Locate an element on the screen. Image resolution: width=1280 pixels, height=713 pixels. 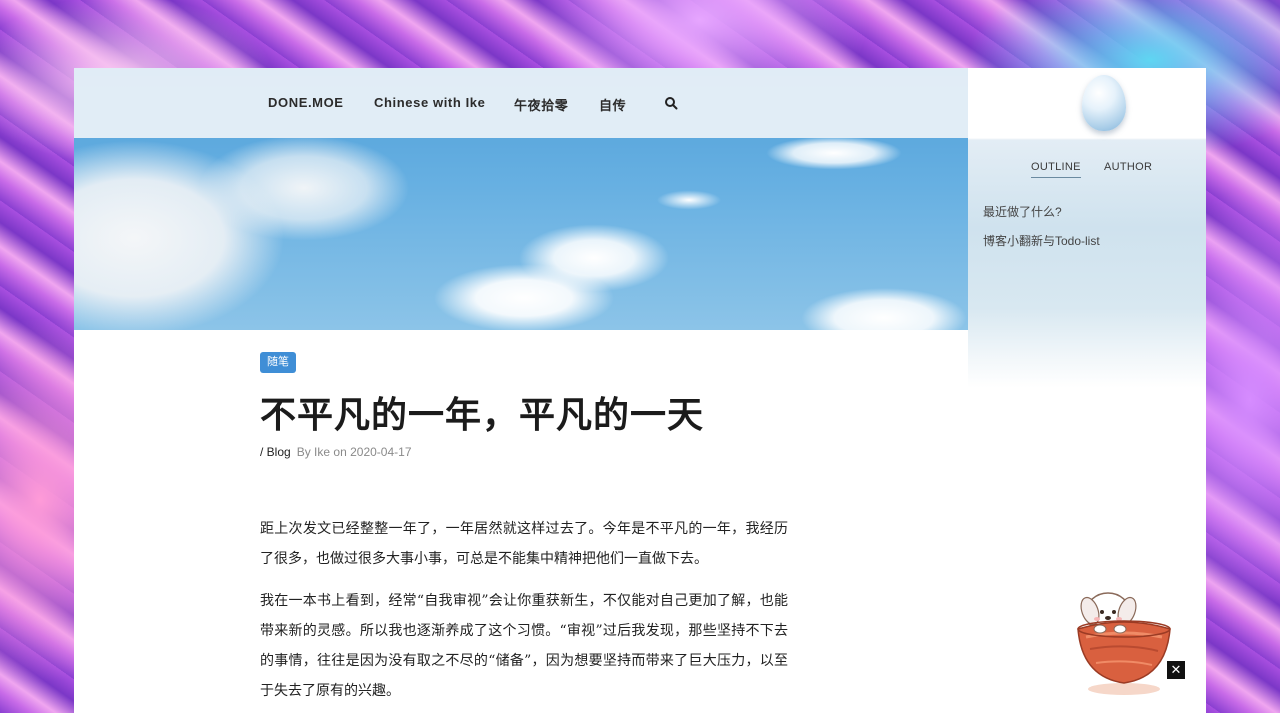
close-mascot-button: ✕ is located at coordinates (1176, 670).